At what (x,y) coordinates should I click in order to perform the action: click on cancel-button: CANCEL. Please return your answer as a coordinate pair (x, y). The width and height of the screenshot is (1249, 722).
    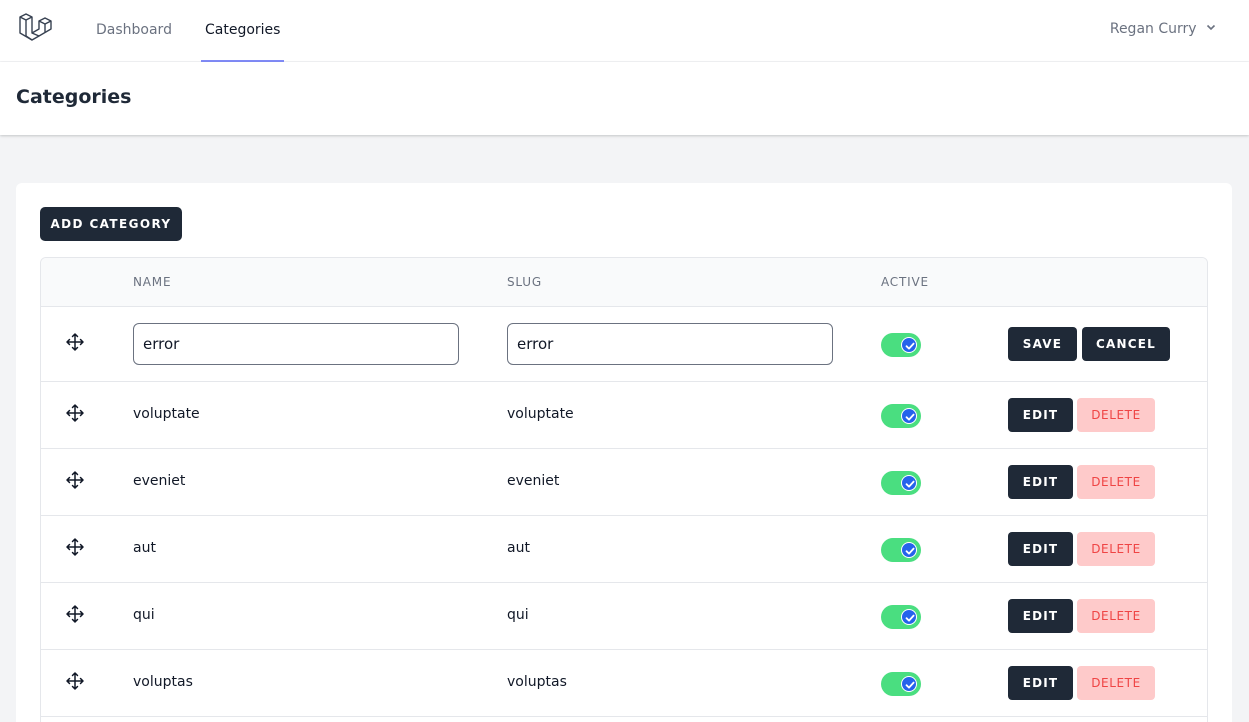
    Looking at the image, I should click on (1126, 344).